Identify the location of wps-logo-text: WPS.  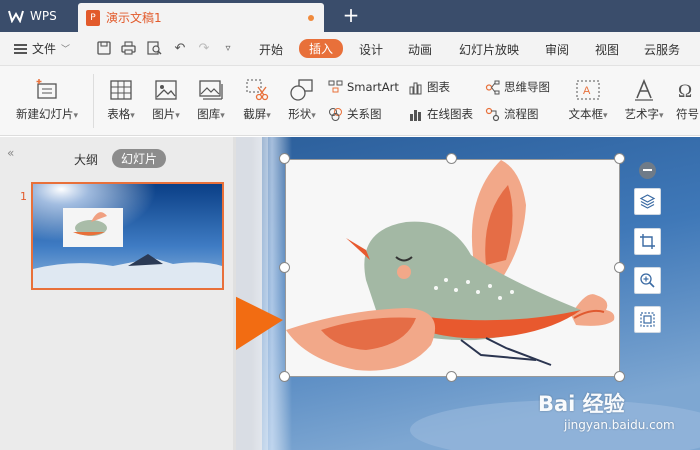
(43, 16).